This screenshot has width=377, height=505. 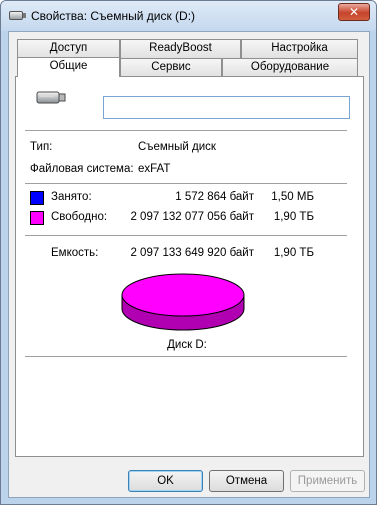 What do you see at coordinates (68, 48) in the screenshot?
I see `tab-access: Доступ` at bounding box center [68, 48].